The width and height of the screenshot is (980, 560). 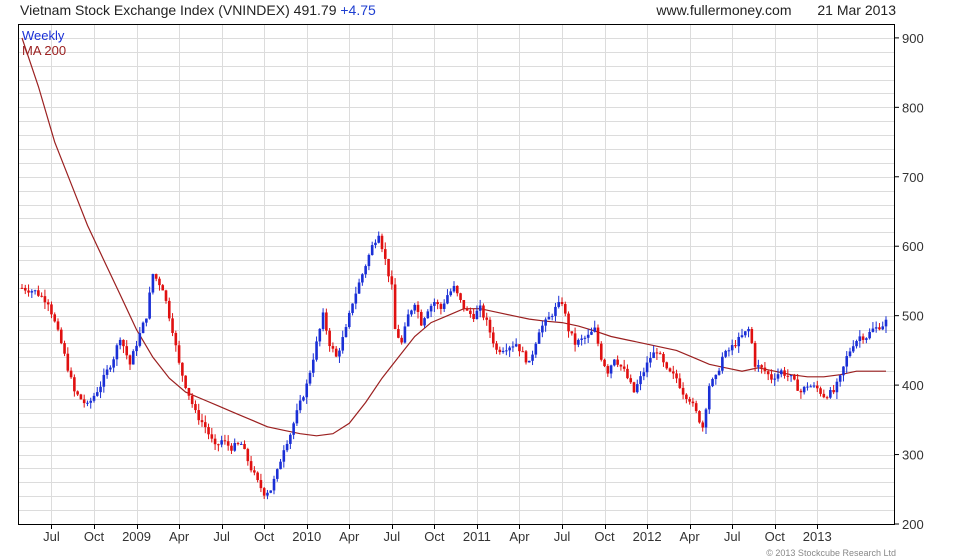 I want to click on x-tick-label: 2010, so click(x=306, y=536).